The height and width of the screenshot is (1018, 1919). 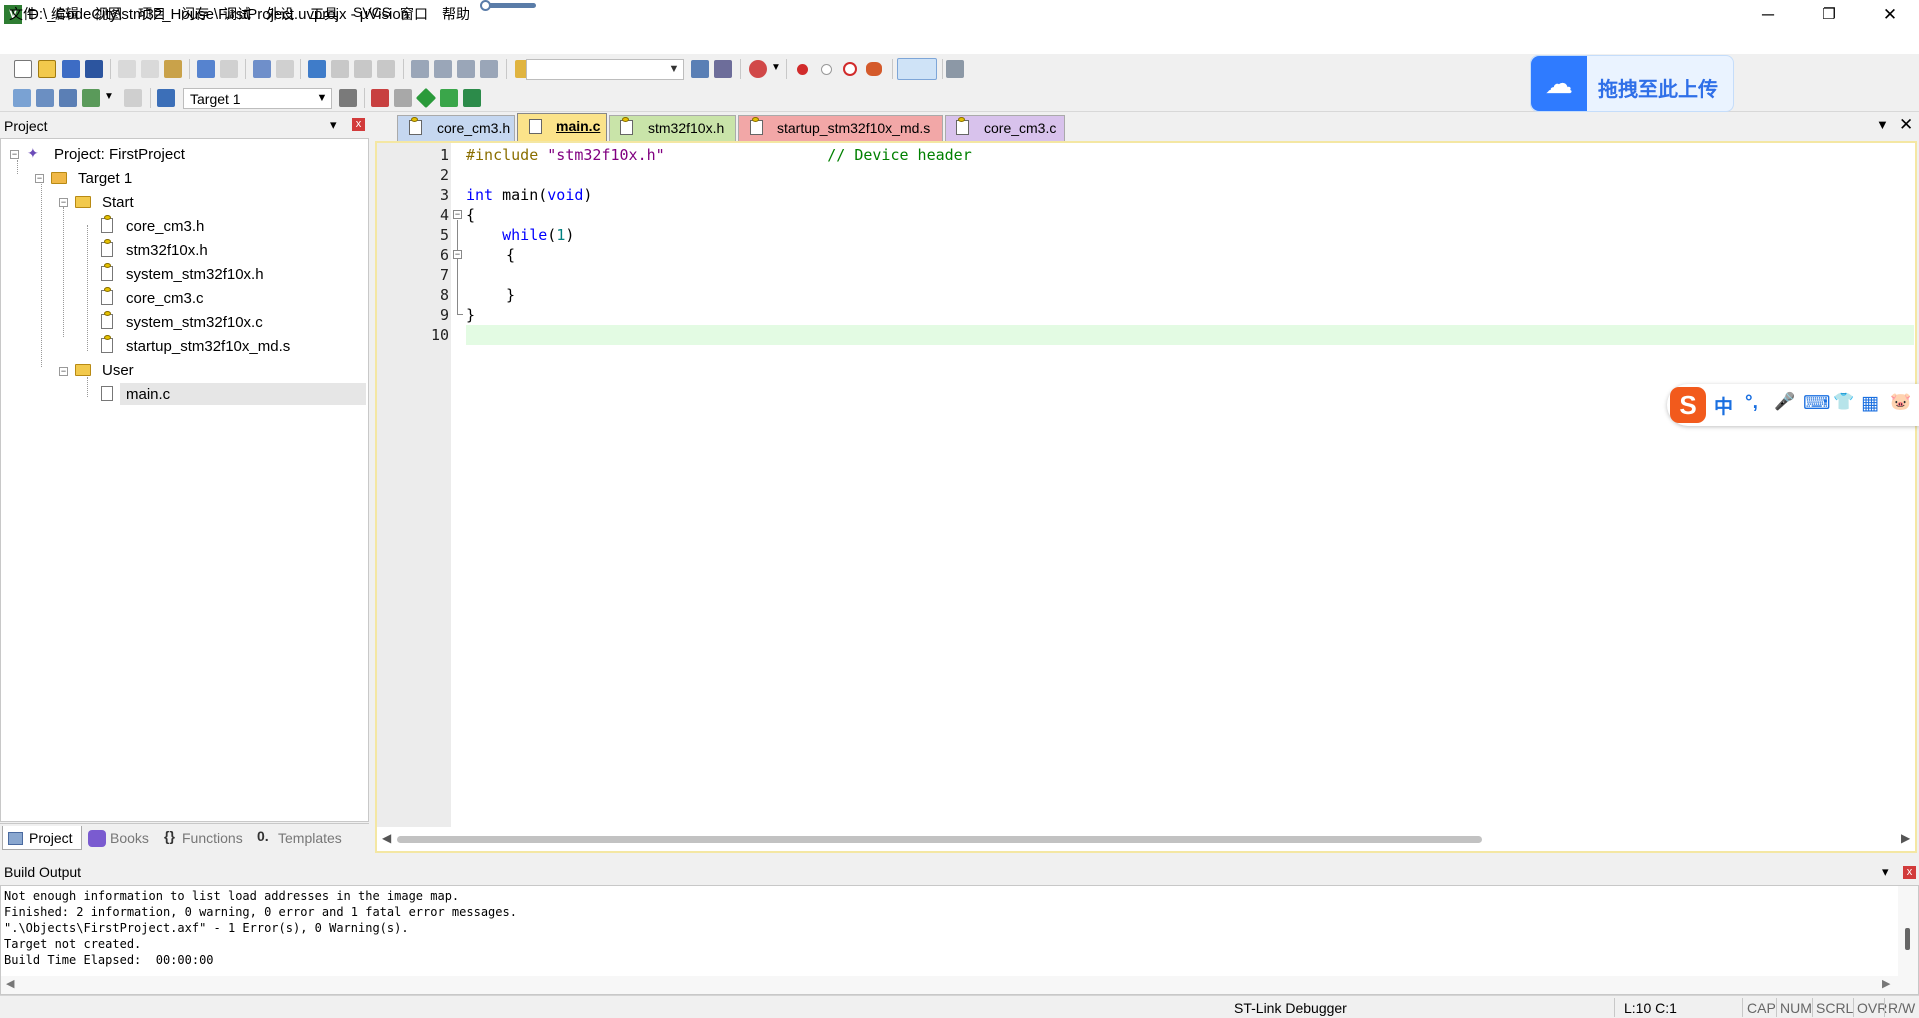 What do you see at coordinates (167, 250) in the screenshot?
I see `tree-file: stm32f10x.h` at bounding box center [167, 250].